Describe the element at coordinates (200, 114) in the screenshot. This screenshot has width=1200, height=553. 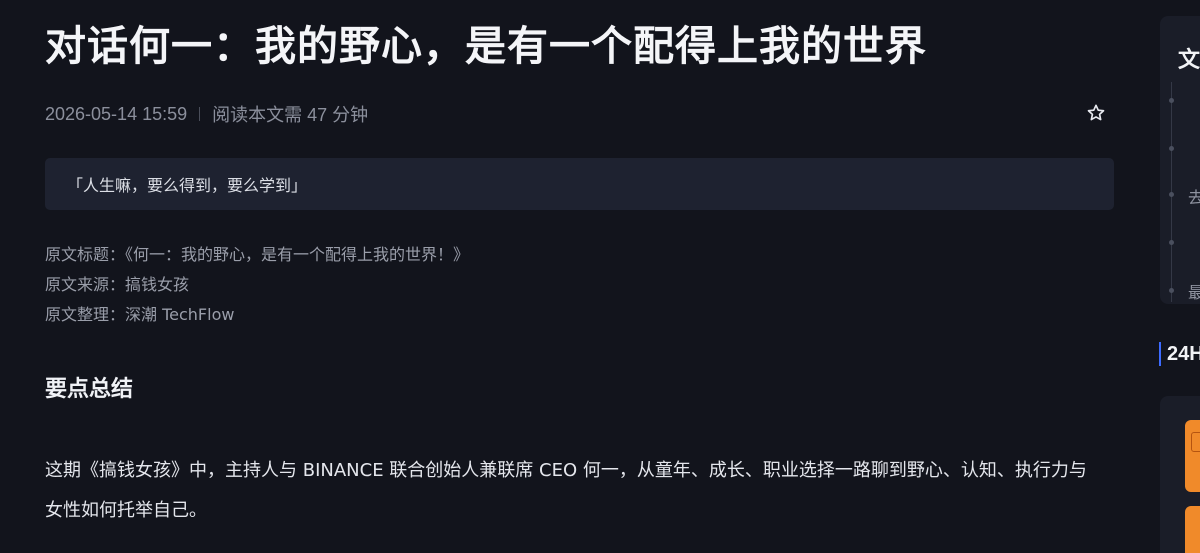
I see `meta-divider` at that location.